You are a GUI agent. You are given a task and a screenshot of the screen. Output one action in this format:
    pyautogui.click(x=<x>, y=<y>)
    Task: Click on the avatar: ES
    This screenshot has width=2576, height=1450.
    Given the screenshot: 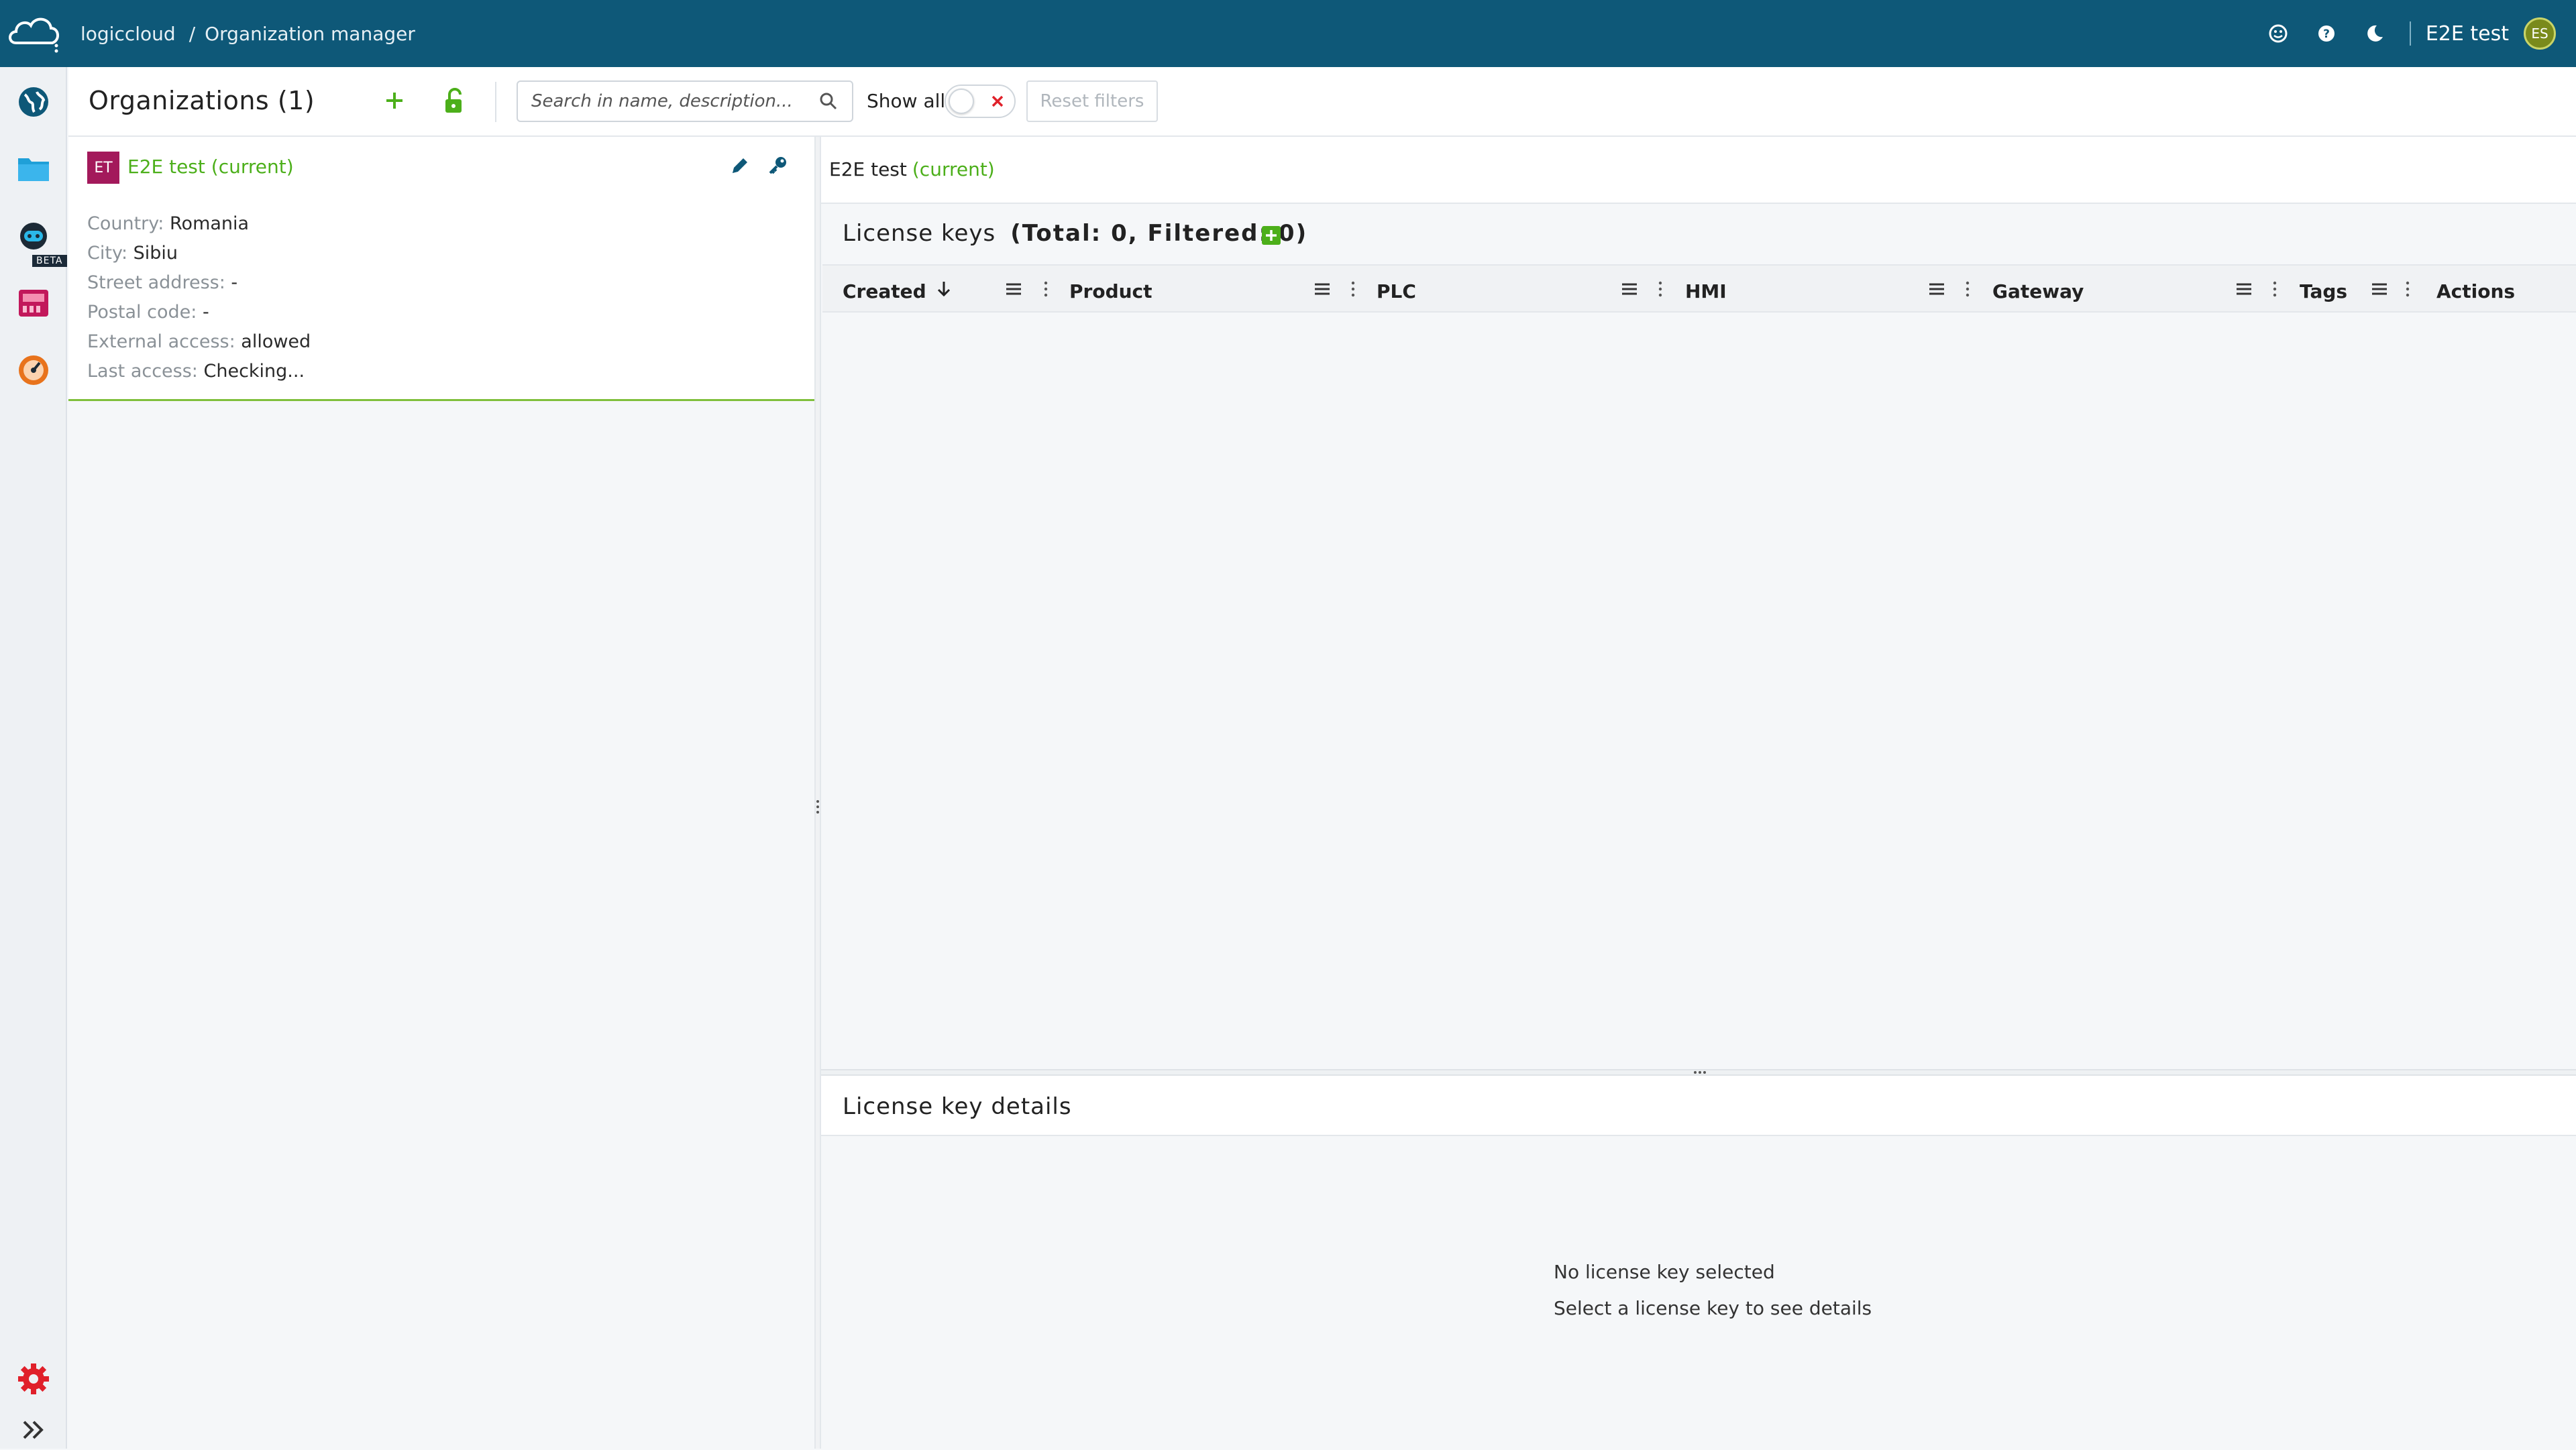 What is the action you would take?
    pyautogui.click(x=2540, y=33)
    